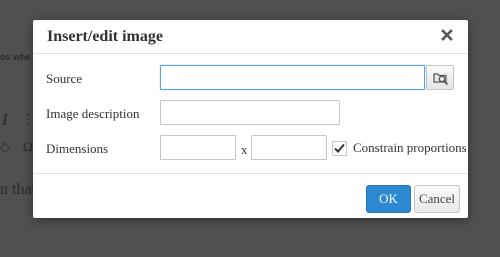 This screenshot has width=500, height=257. I want to click on background-body-text: n that, so click(18, 189).